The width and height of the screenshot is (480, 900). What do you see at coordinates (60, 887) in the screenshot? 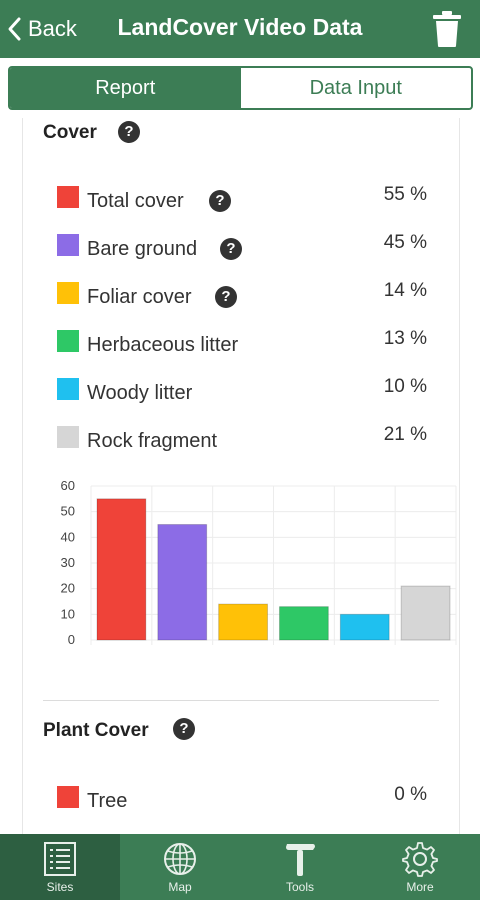
I see `nav-label: Sites` at bounding box center [60, 887].